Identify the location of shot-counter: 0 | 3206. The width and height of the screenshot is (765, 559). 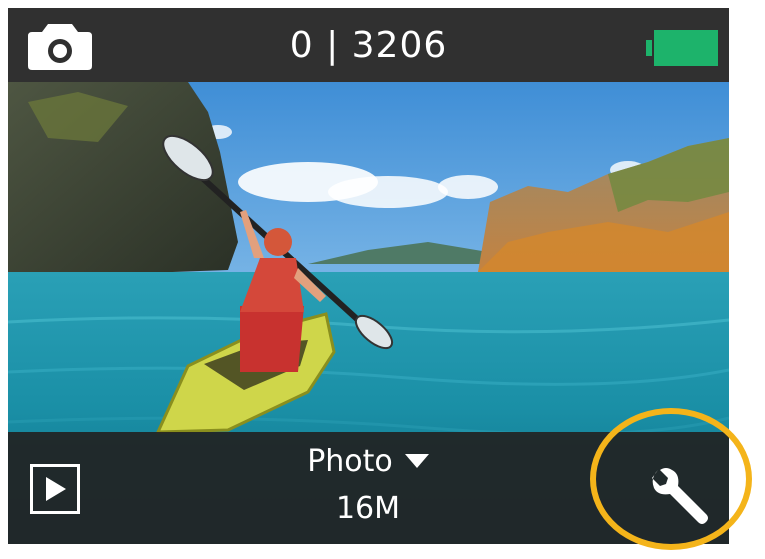
(368, 45).